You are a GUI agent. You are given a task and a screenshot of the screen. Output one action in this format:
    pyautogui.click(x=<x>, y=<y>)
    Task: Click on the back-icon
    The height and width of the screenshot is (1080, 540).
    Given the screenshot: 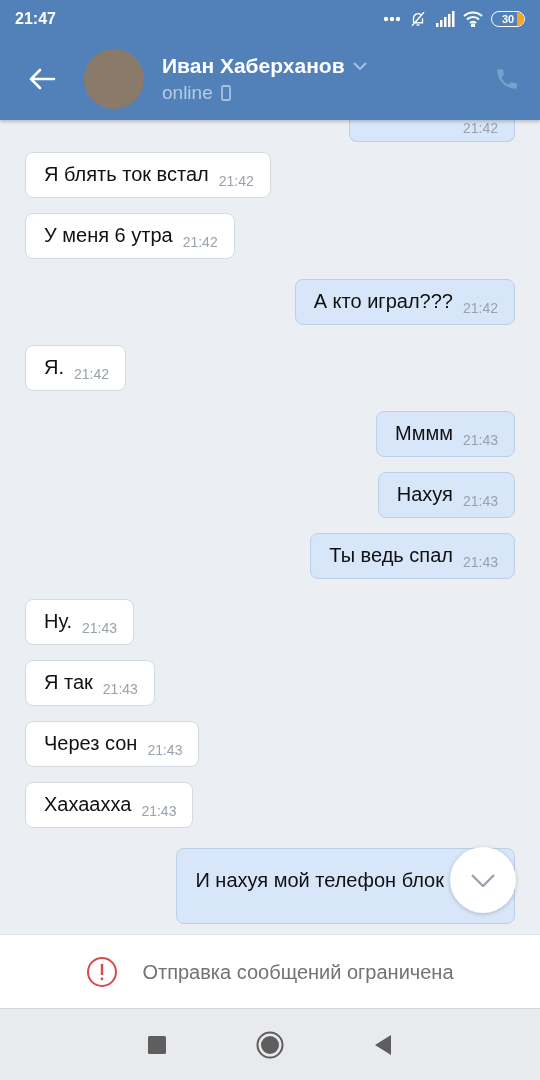 What is the action you would take?
    pyautogui.click(x=383, y=1044)
    